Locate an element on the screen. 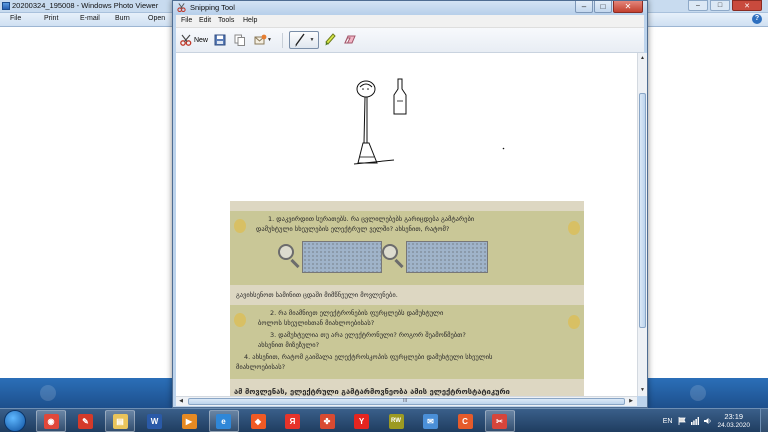  scissors-new-icon is located at coordinates (186, 40).